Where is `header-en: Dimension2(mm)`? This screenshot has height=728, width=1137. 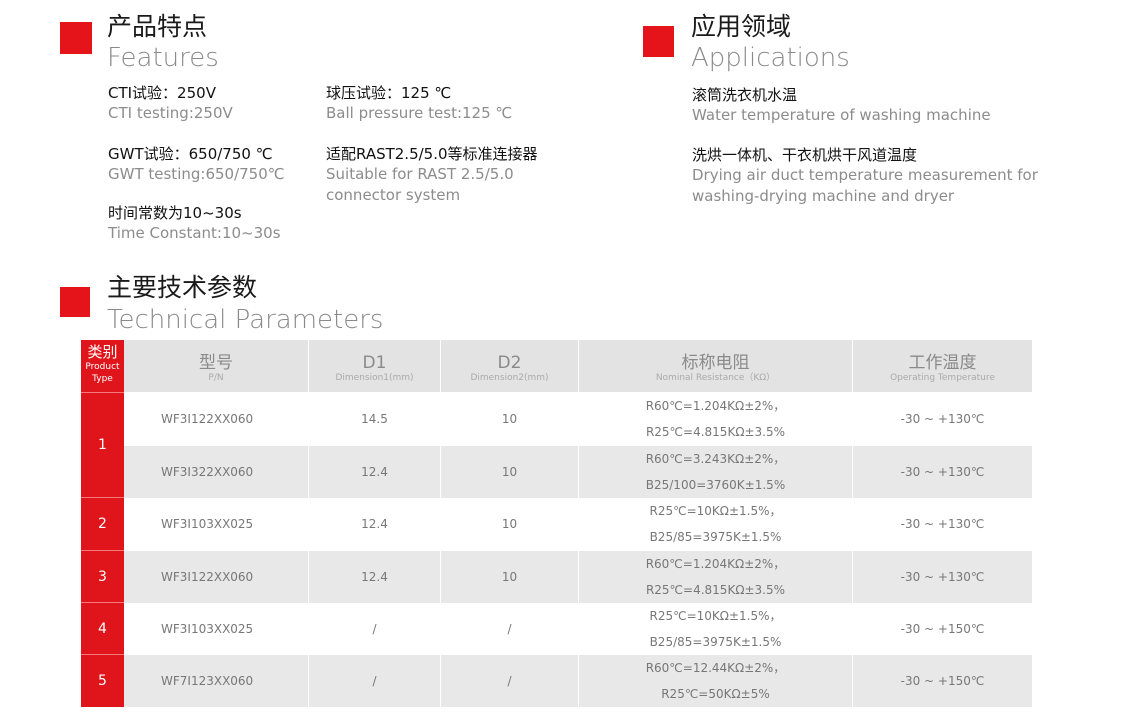
header-en: Dimension2(mm) is located at coordinates (509, 378).